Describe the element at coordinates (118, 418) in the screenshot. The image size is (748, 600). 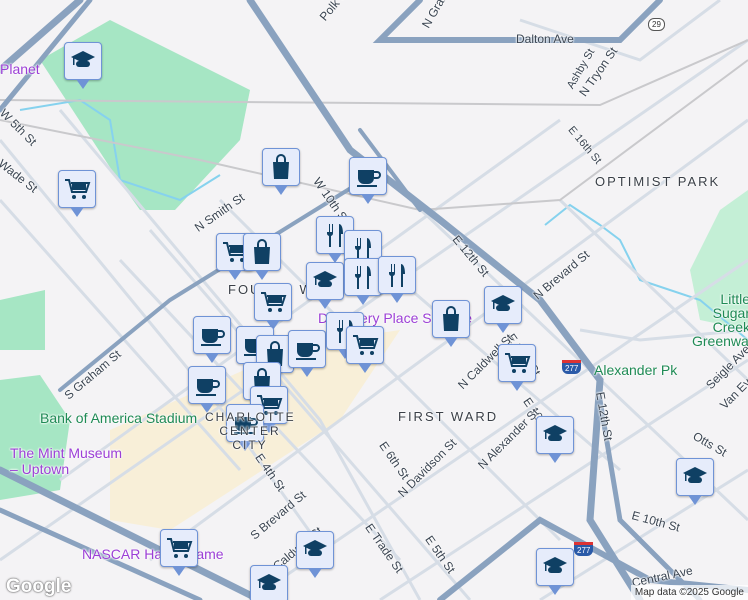
I see `place-label-bank-of-america-stadium: Bank of America Stadium` at that location.